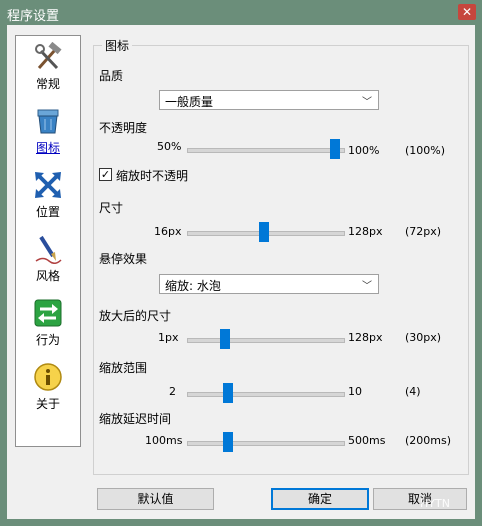 The image size is (482, 526). I want to click on hover-effect-value: 缩放: 水泡, so click(193, 286).